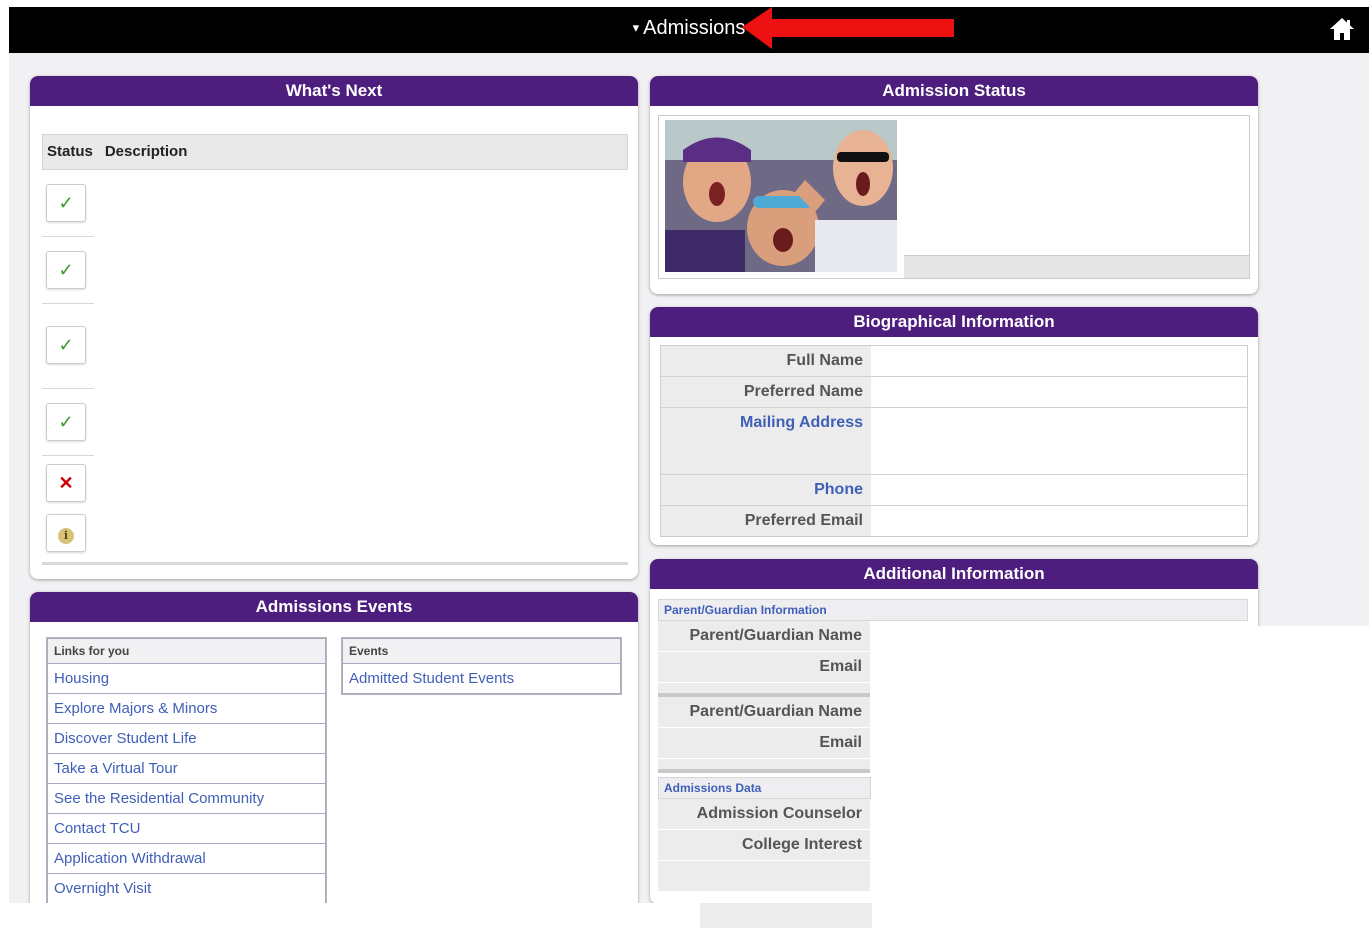 This screenshot has width=1369, height=928. Describe the element at coordinates (954, 574) in the screenshot. I see `additional-info-title: Additional Information` at that location.